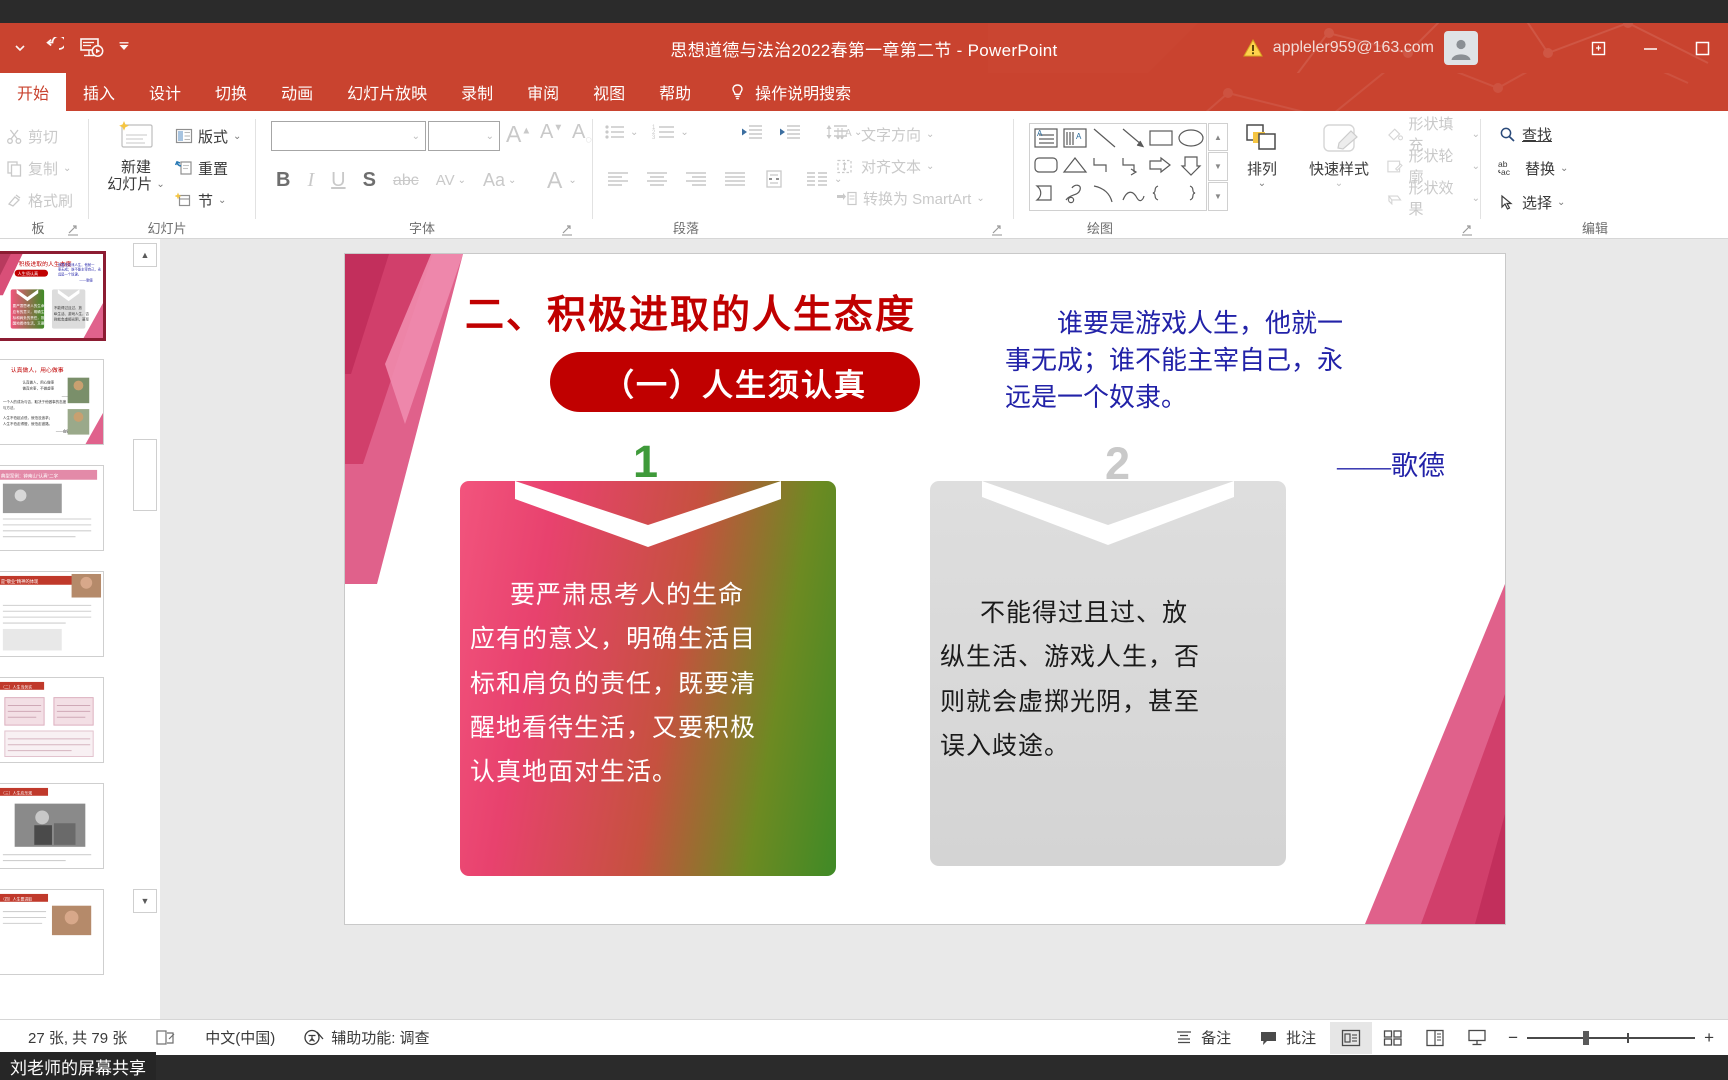 The width and height of the screenshot is (1728, 1080). I want to click on avatar, so click(1461, 48).